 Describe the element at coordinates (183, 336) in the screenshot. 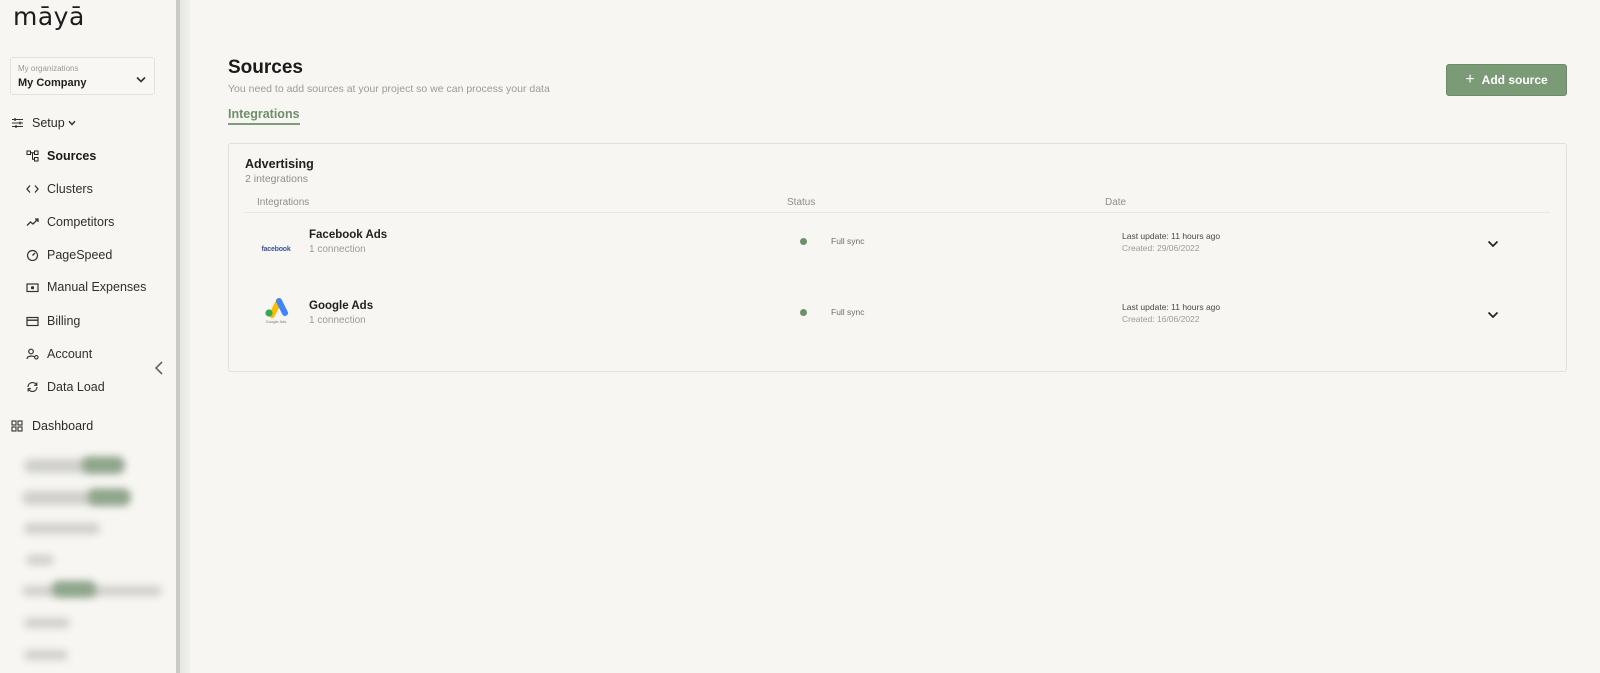

I see `sidebar-divider` at that location.